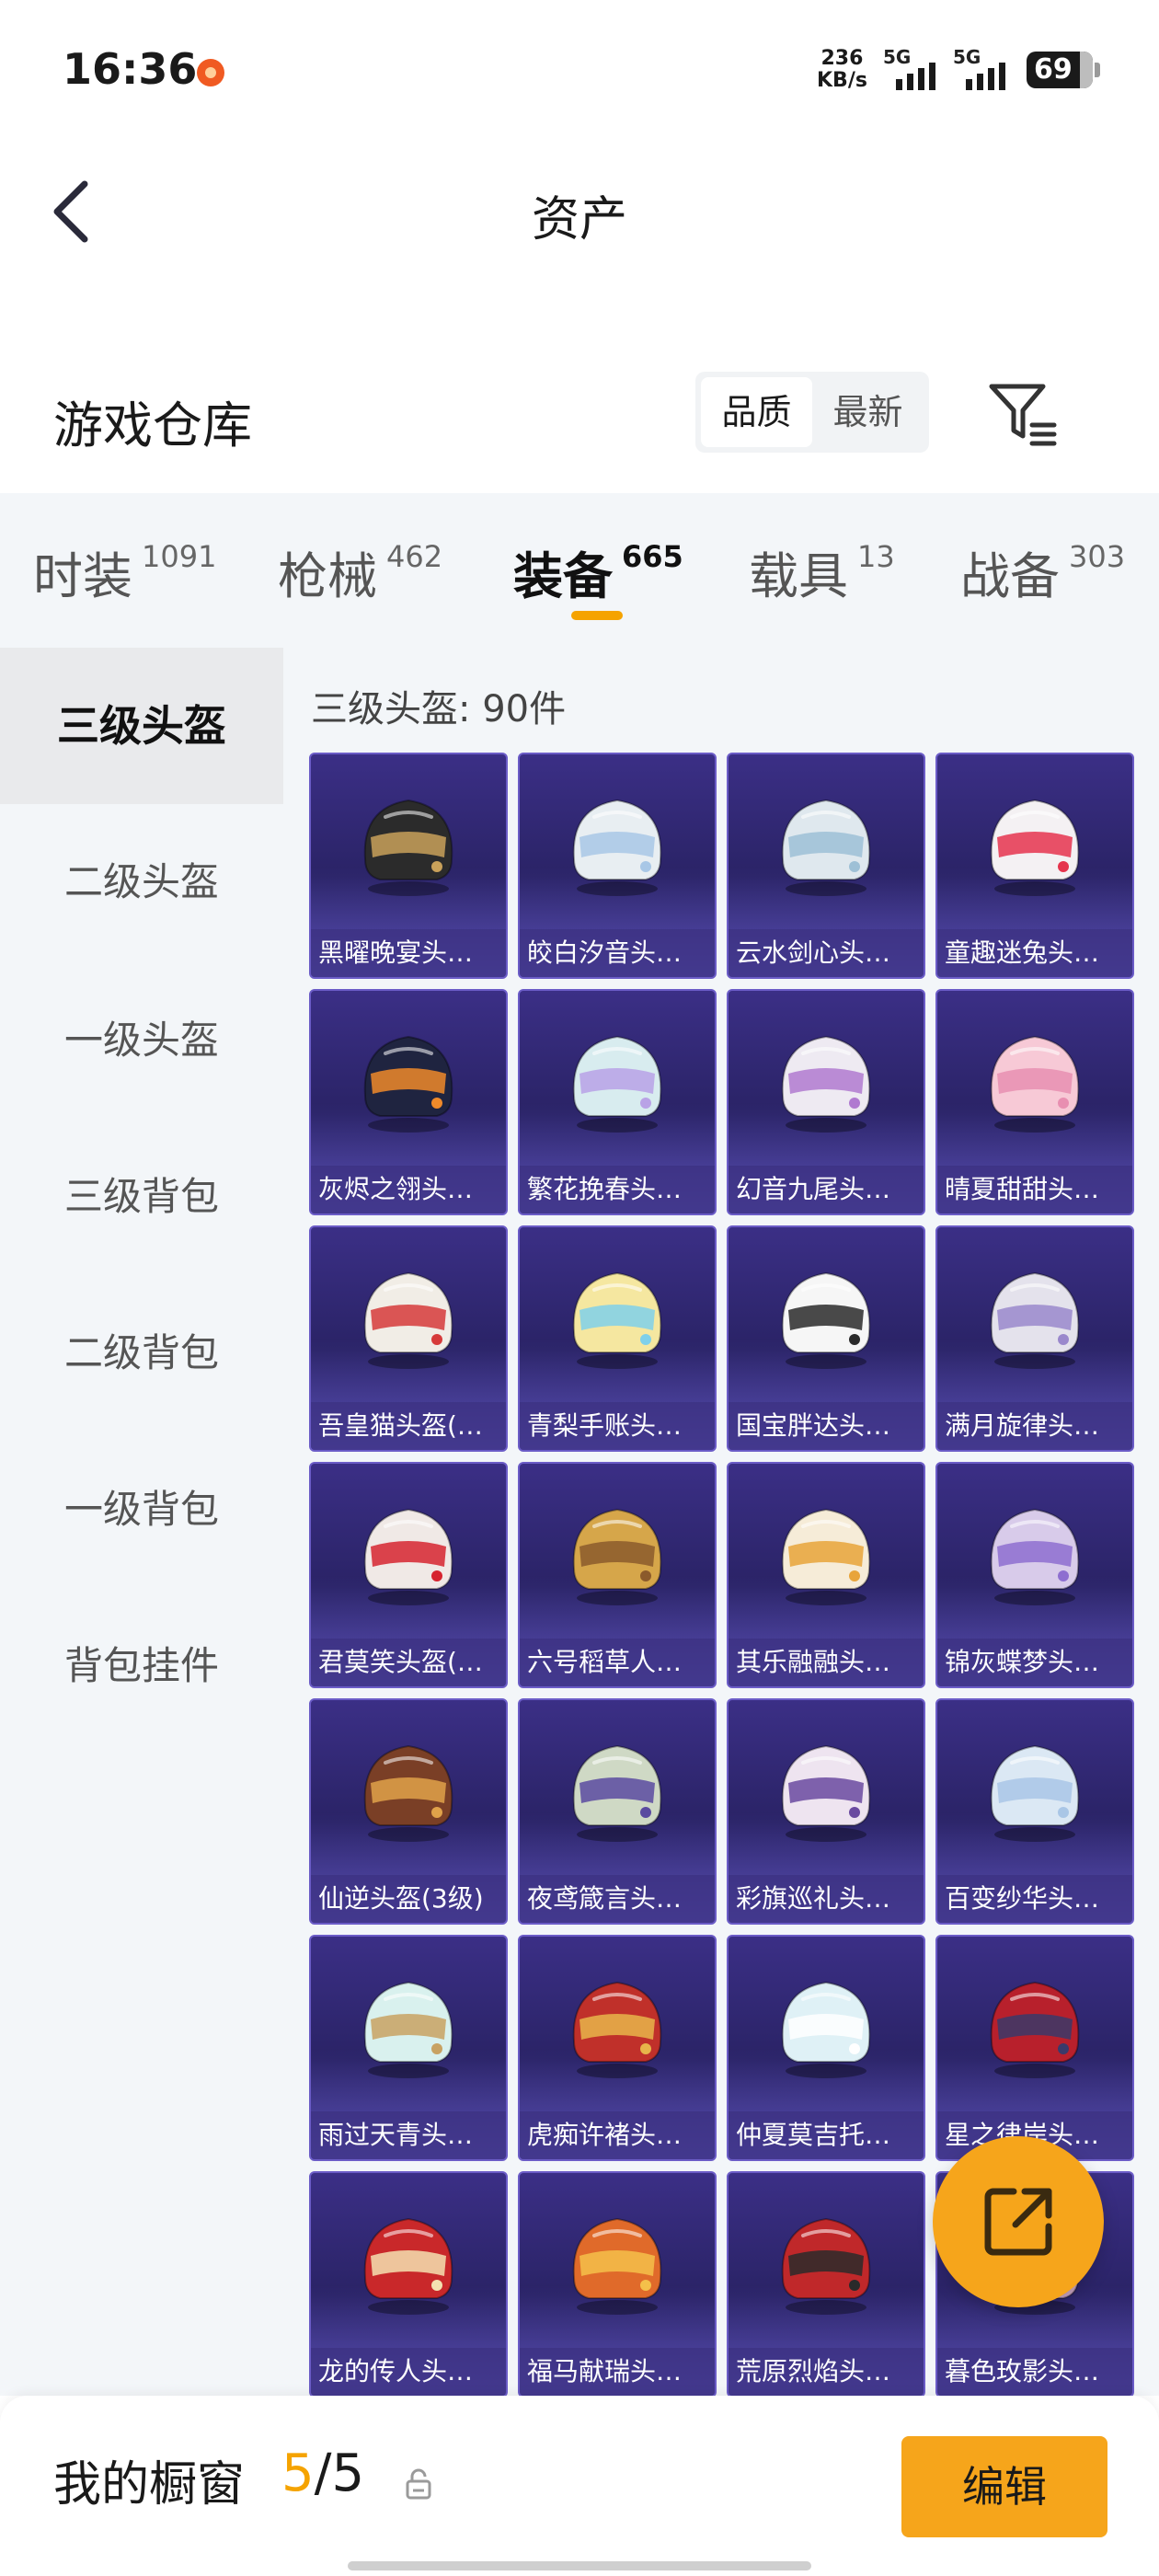 The image size is (1159, 2576). What do you see at coordinates (1053, 69) in the screenshot?
I see `battery-level: 69` at bounding box center [1053, 69].